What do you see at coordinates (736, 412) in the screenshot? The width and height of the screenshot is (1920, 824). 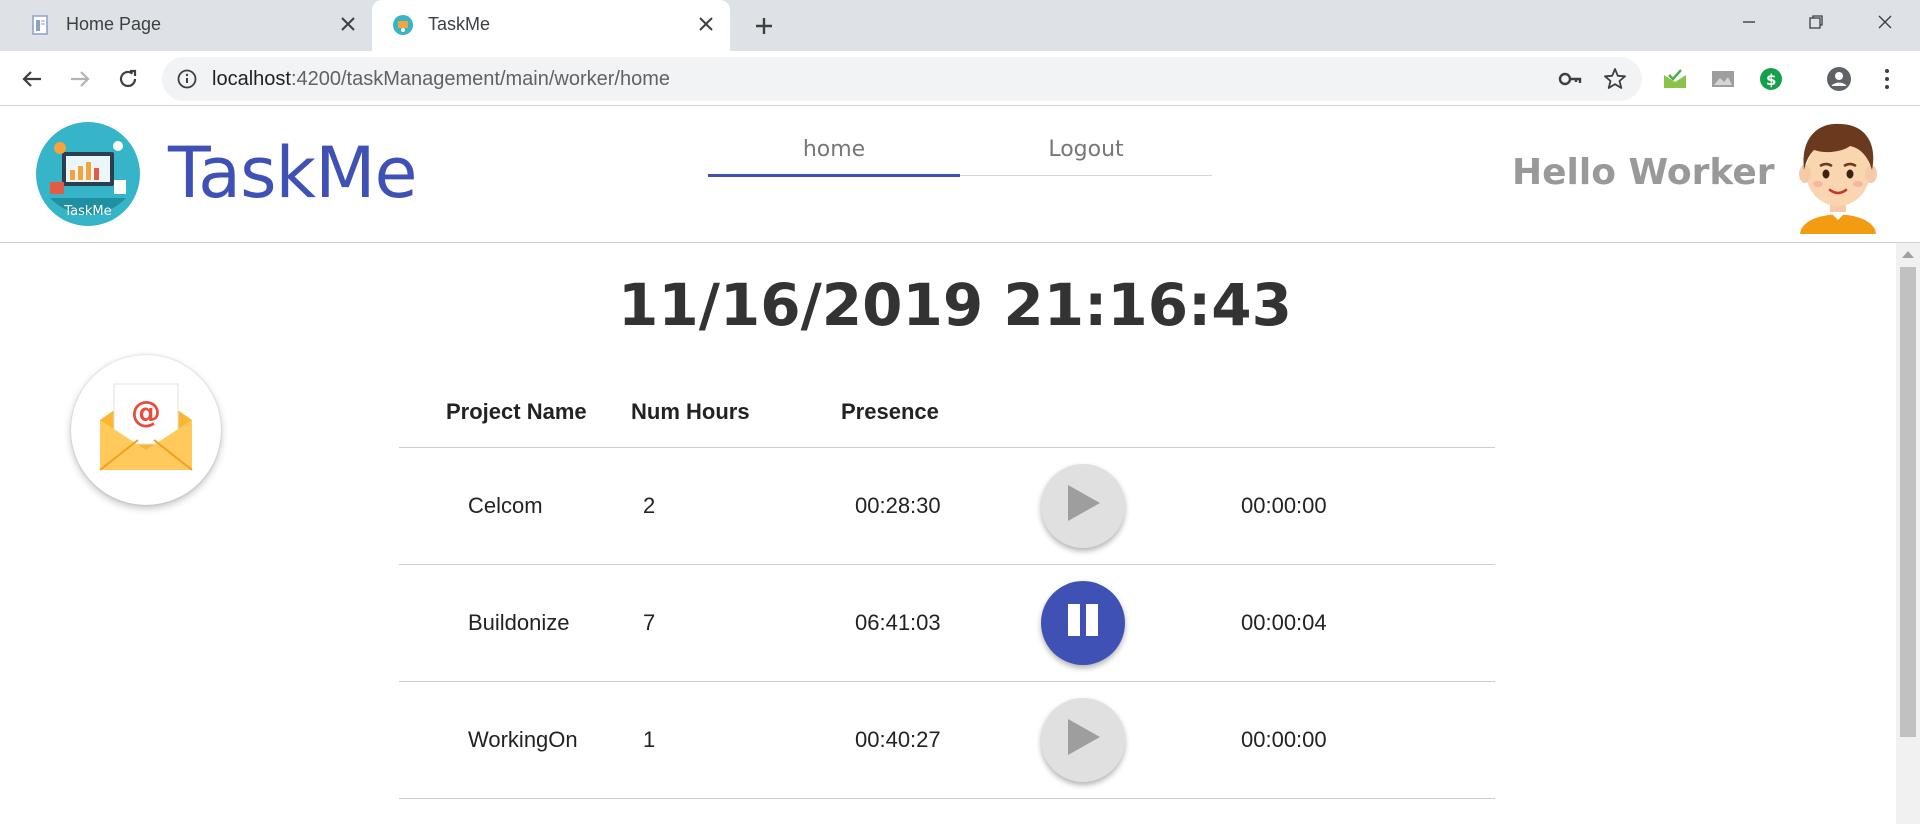 I see `column-header-hours: Num Hours` at bounding box center [736, 412].